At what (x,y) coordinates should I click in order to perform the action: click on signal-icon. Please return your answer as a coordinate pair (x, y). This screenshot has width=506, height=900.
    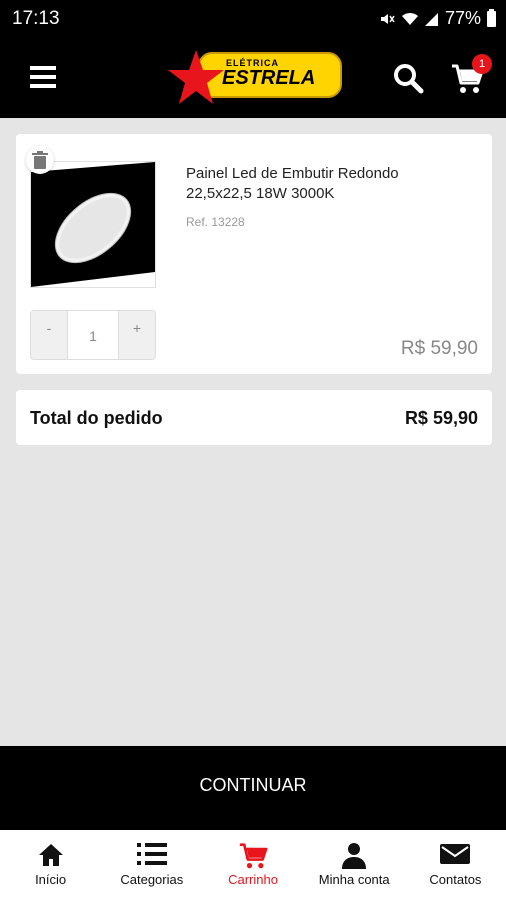
    Looking at the image, I should click on (431, 19).